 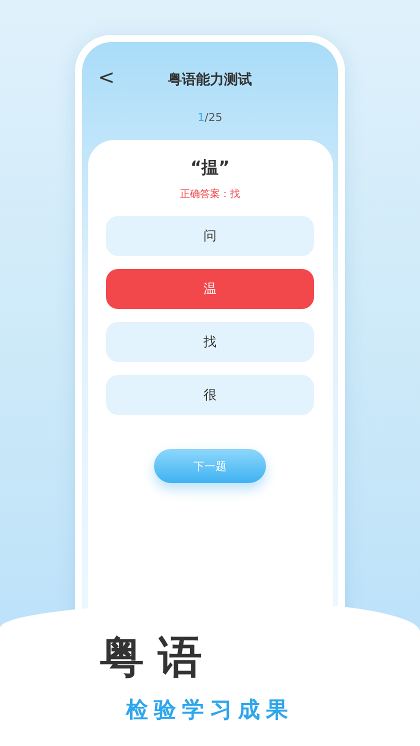 I want to click on back-button: <, so click(x=106, y=77).